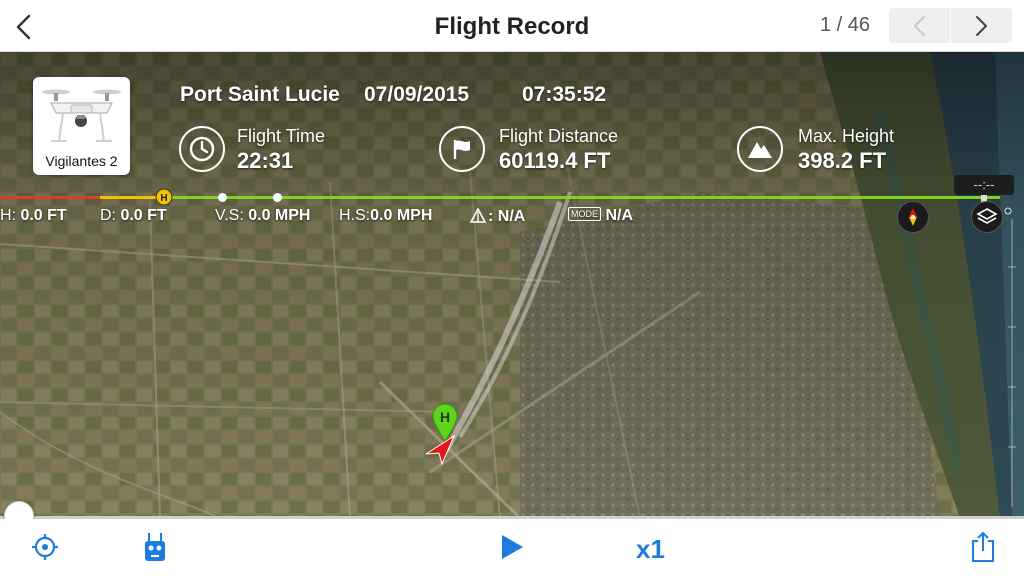  I want to click on drone-icon, so click(81, 115).